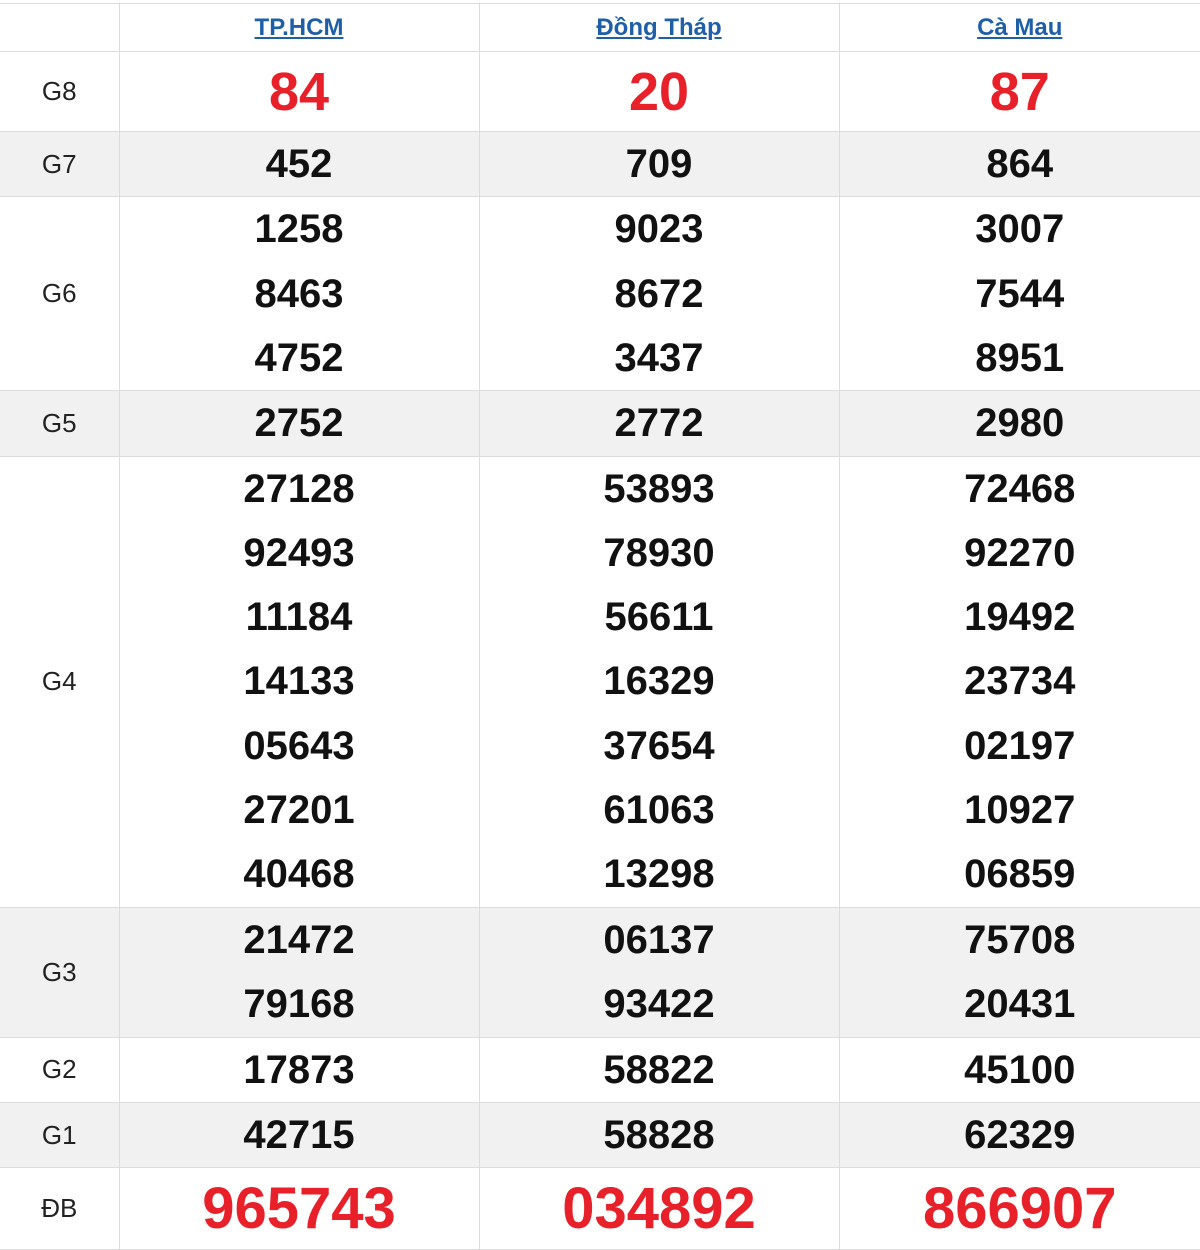 The image size is (1200, 1250). Describe the element at coordinates (299, 940) in the screenshot. I see `prize-number: 21472` at that location.